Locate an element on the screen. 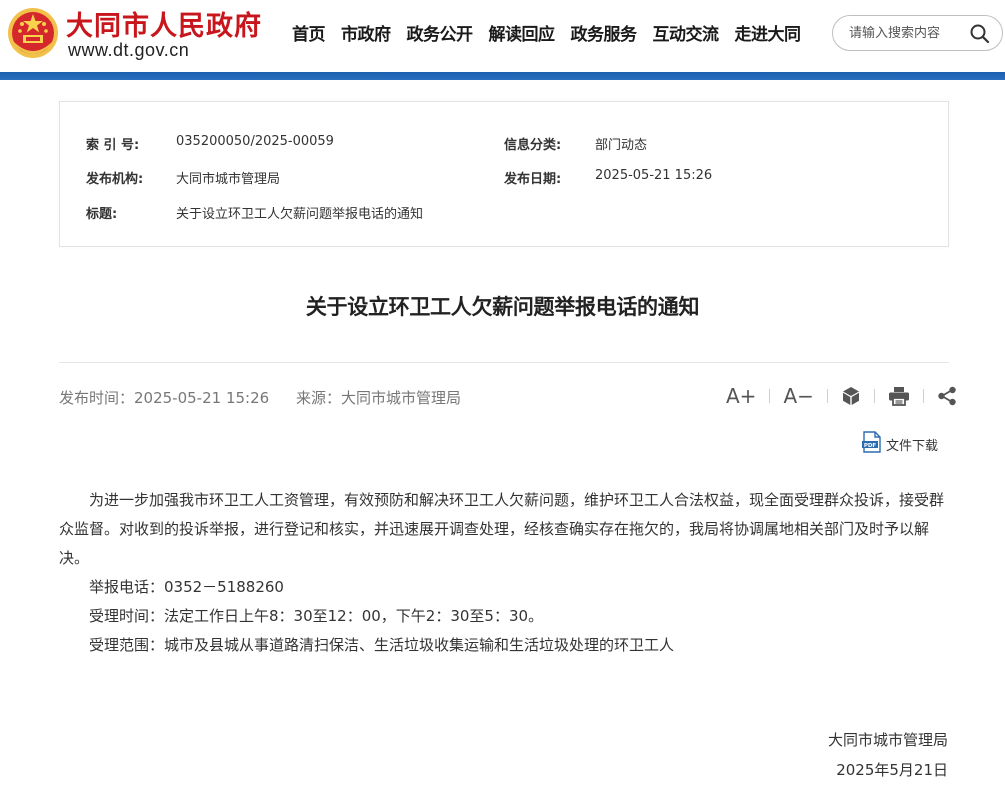 This screenshot has height=797, width=1005. national-emblem-icon is located at coordinates (33, 33).